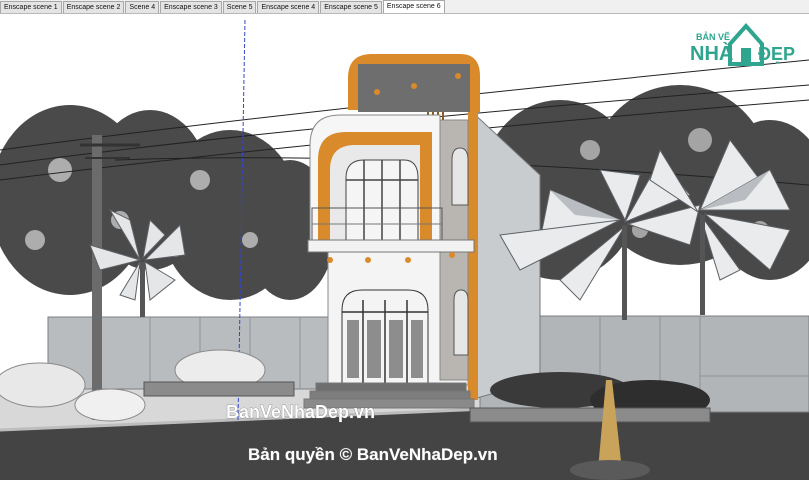 The height and width of the screenshot is (480, 809). I want to click on watermark-copyright: Bản quyền © BanVeNhaDep.vn, so click(373, 454).